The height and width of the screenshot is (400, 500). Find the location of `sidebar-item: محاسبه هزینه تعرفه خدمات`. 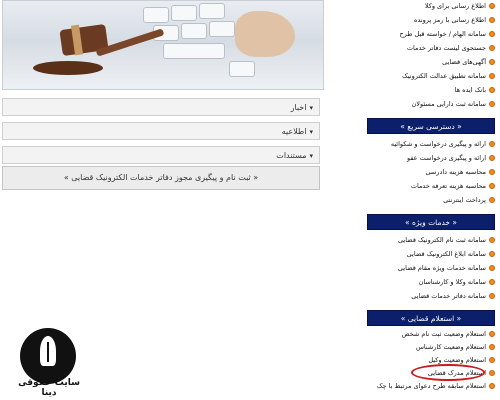

sidebar-item: محاسبه هزینه تعرفه خدمات is located at coordinates (431, 186).